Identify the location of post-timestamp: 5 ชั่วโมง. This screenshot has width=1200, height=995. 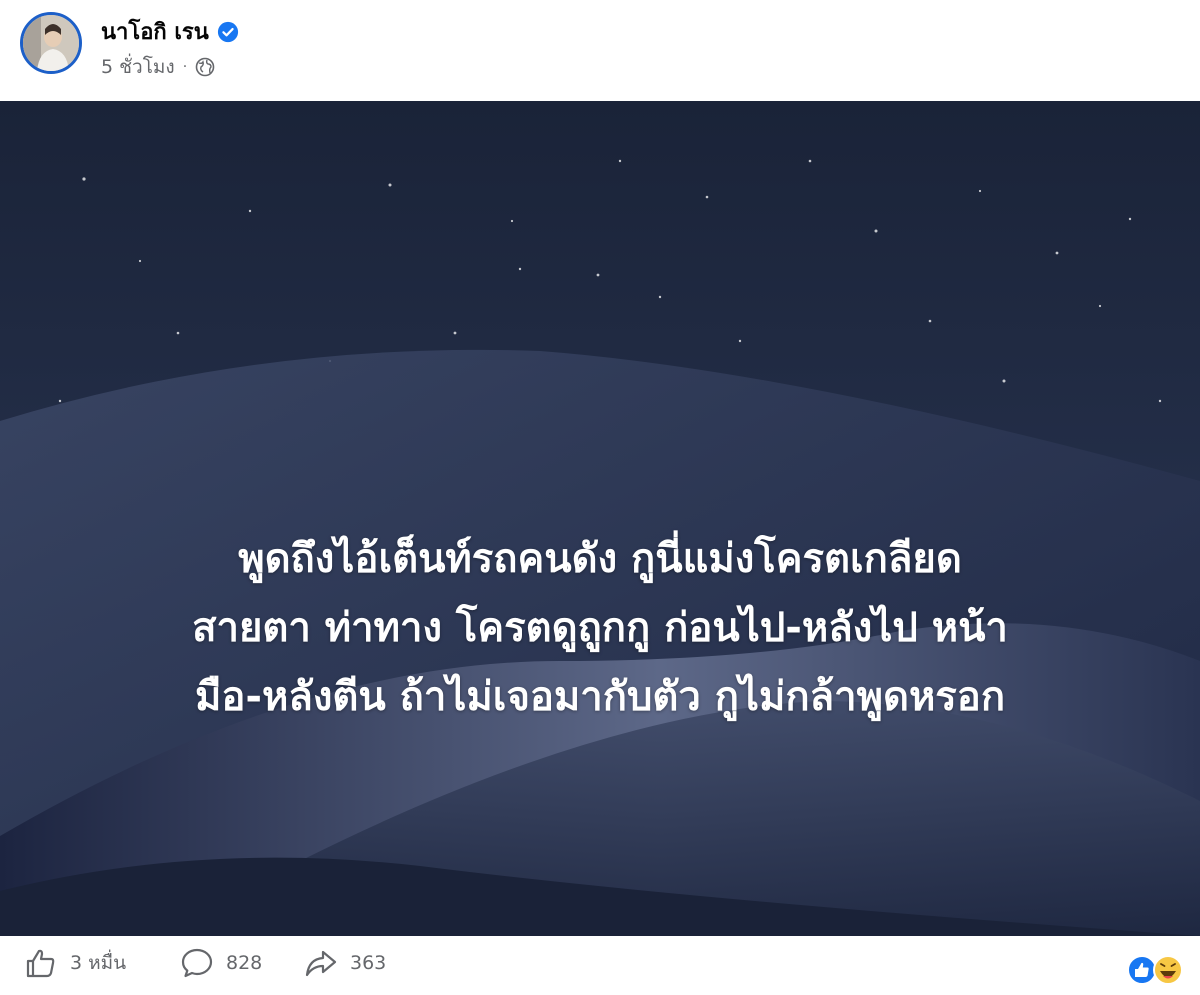
(138, 67).